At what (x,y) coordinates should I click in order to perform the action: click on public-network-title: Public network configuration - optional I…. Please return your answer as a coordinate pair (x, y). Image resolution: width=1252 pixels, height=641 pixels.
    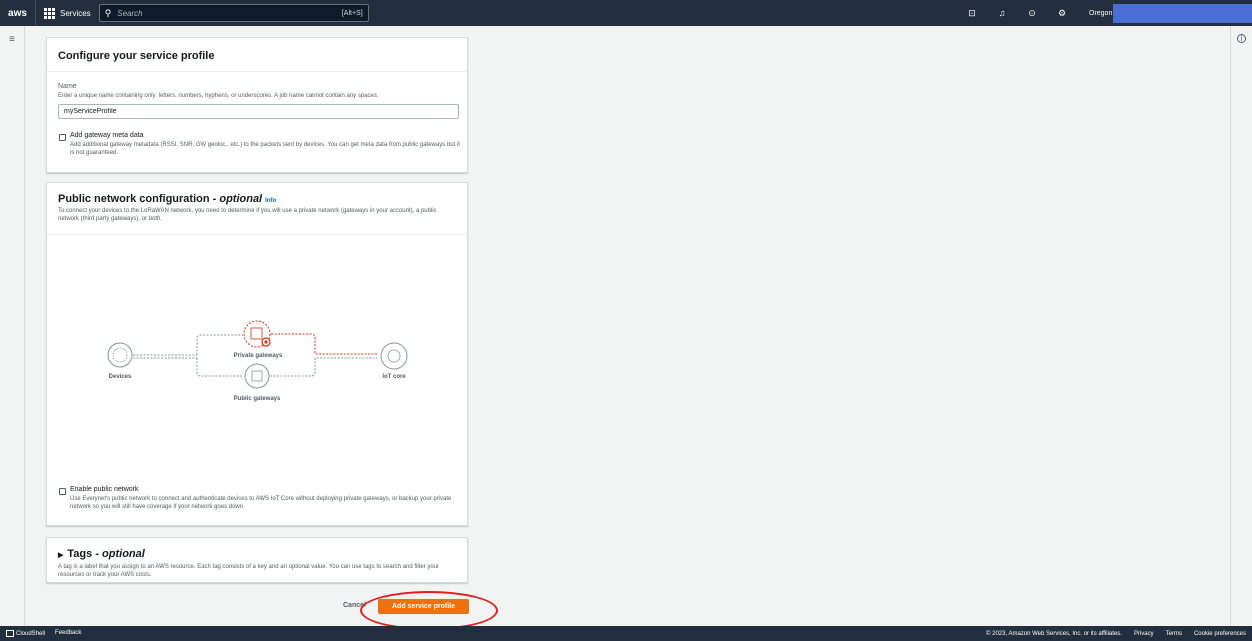
    Looking at the image, I should click on (257, 199).